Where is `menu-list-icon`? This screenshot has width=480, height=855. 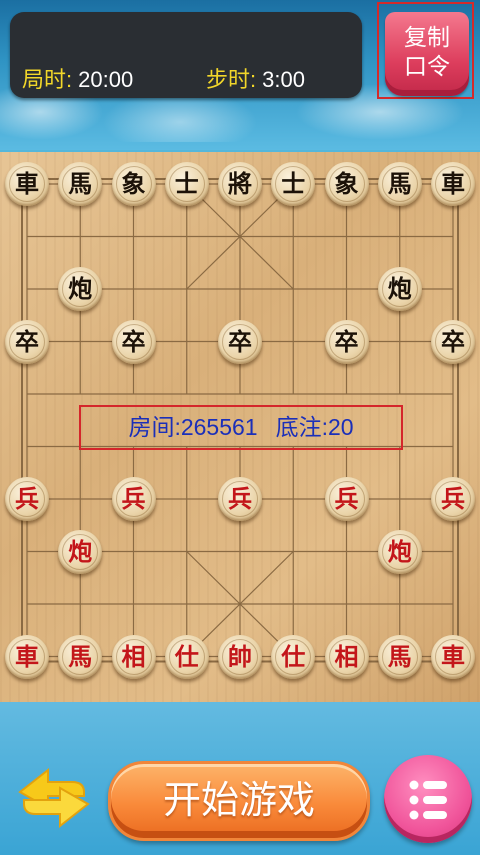 menu-list-icon is located at coordinates (428, 799).